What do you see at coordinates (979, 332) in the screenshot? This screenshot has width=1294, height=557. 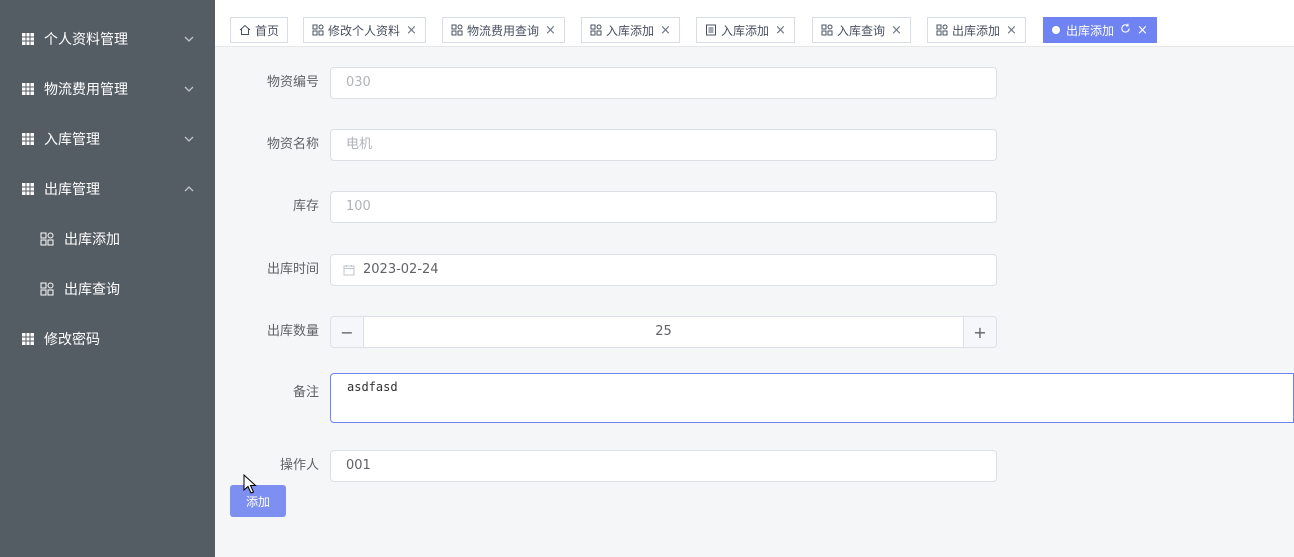 I see `increment-button: +` at bounding box center [979, 332].